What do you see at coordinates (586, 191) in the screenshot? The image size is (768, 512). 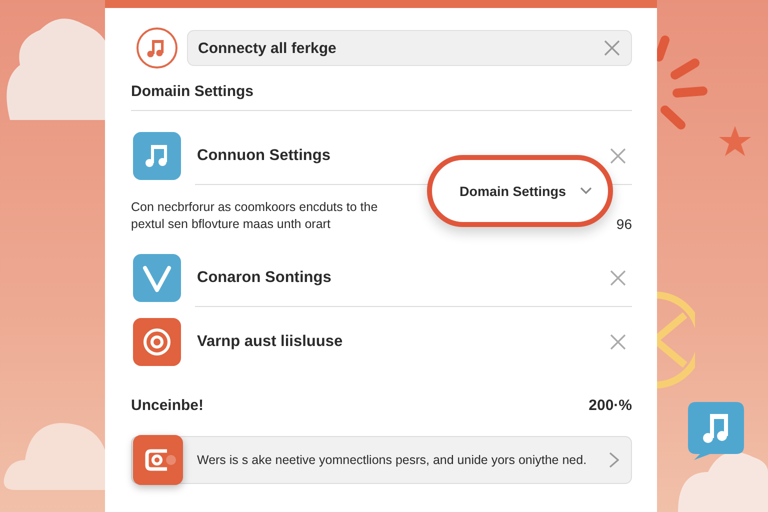 I see `caret-icon` at bounding box center [586, 191].